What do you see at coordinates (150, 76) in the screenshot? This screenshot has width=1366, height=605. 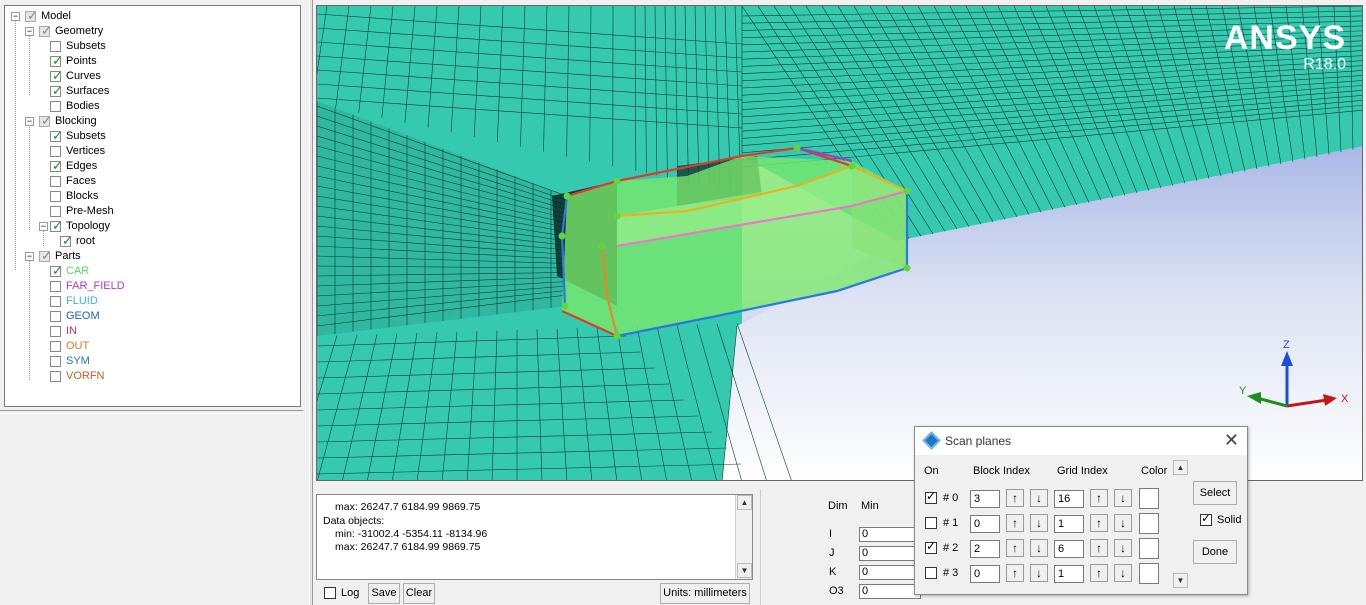 I see `tree-item: ✓ Curves` at bounding box center [150, 76].